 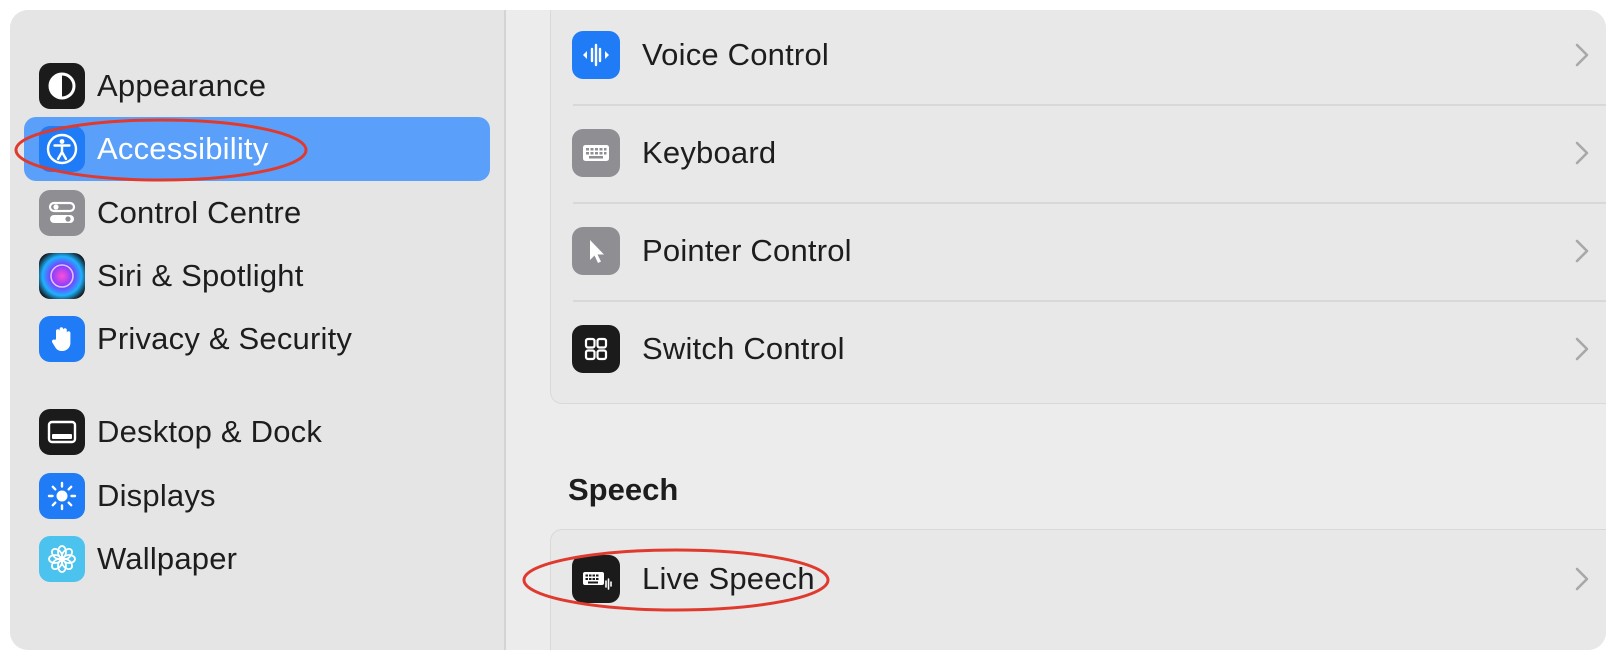 I want to click on sidebar-item-control-centre: Control Centre, so click(x=257, y=213).